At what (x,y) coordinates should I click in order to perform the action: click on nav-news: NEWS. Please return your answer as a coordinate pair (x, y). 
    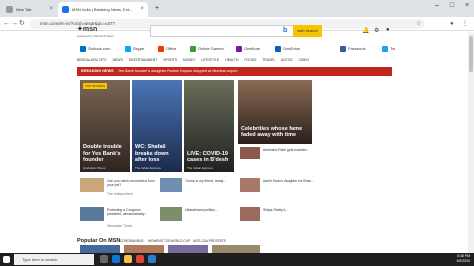
    Looking at the image, I should click on (118, 60).